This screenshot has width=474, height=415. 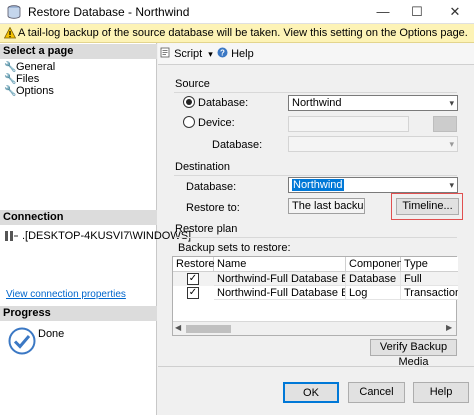 I want to click on script-dropdown-caret: ▾, so click(x=210, y=54).